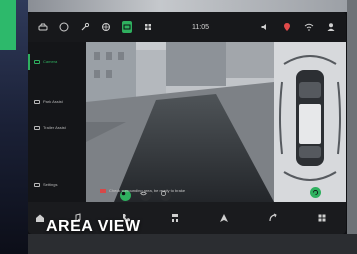  What do you see at coordinates (331, 27) in the screenshot?
I see `user-icon` at bounding box center [331, 27].